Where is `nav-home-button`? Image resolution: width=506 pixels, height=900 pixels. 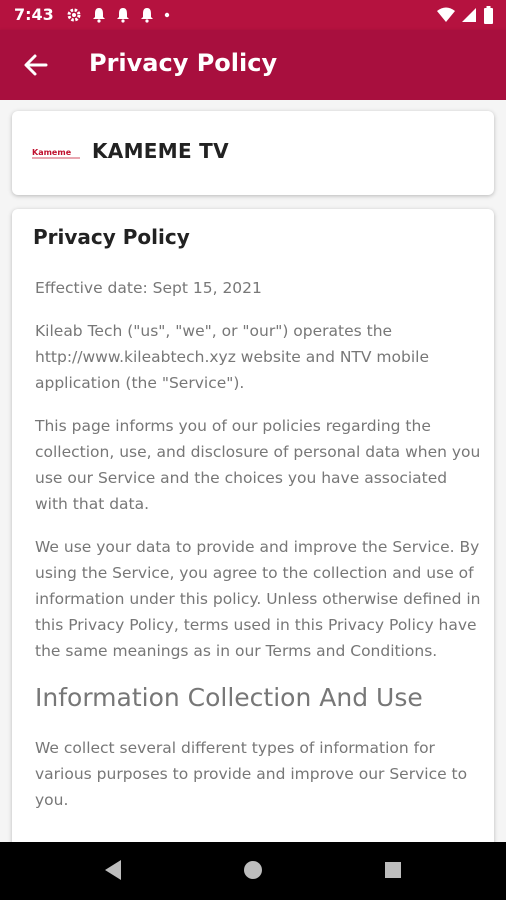
nav-home-button is located at coordinates (253, 872).